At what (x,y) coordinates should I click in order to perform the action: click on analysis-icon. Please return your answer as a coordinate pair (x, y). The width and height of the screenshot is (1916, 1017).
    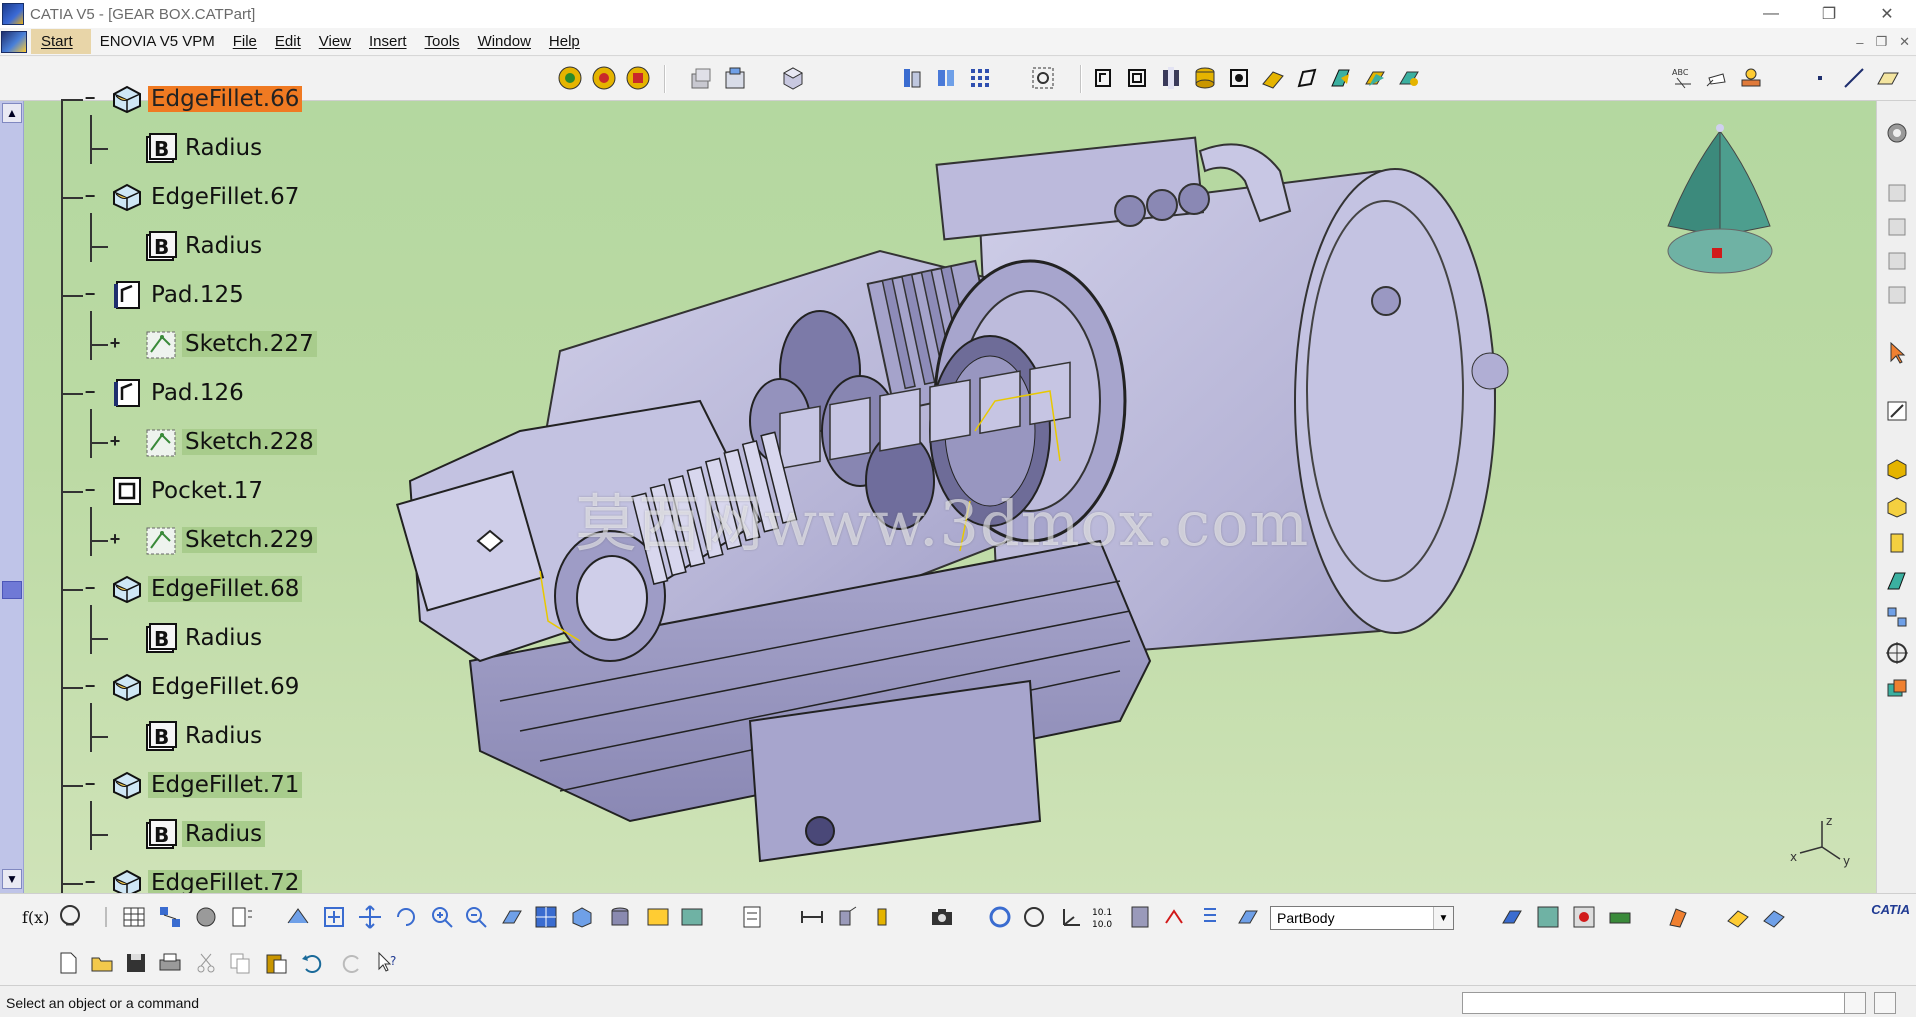
    Looking at the image, I should click on (1738, 917).